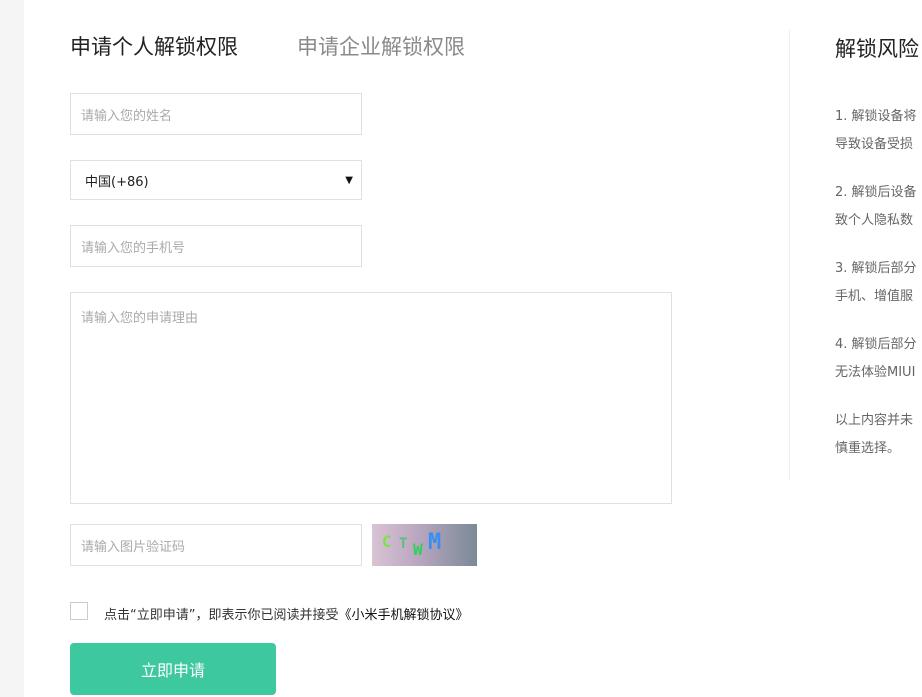 This screenshot has height=697, width=922. Describe the element at coordinates (403, 615) in the screenshot. I see `agreement-link: 《小米手机解锁协议》` at that location.